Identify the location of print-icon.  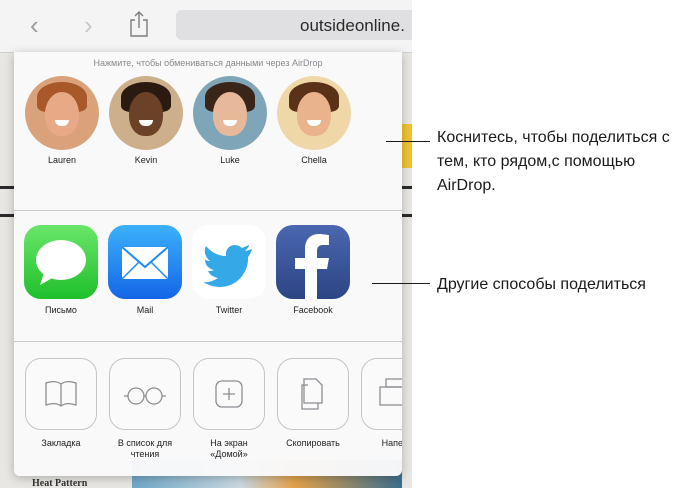
(381, 394).